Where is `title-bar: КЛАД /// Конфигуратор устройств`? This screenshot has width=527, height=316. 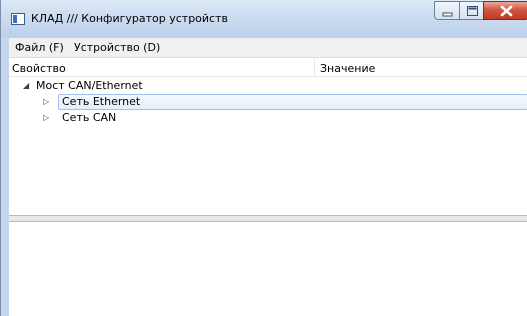
title-bar: КЛАД /// Конфигуратор устройств is located at coordinates (264, 19).